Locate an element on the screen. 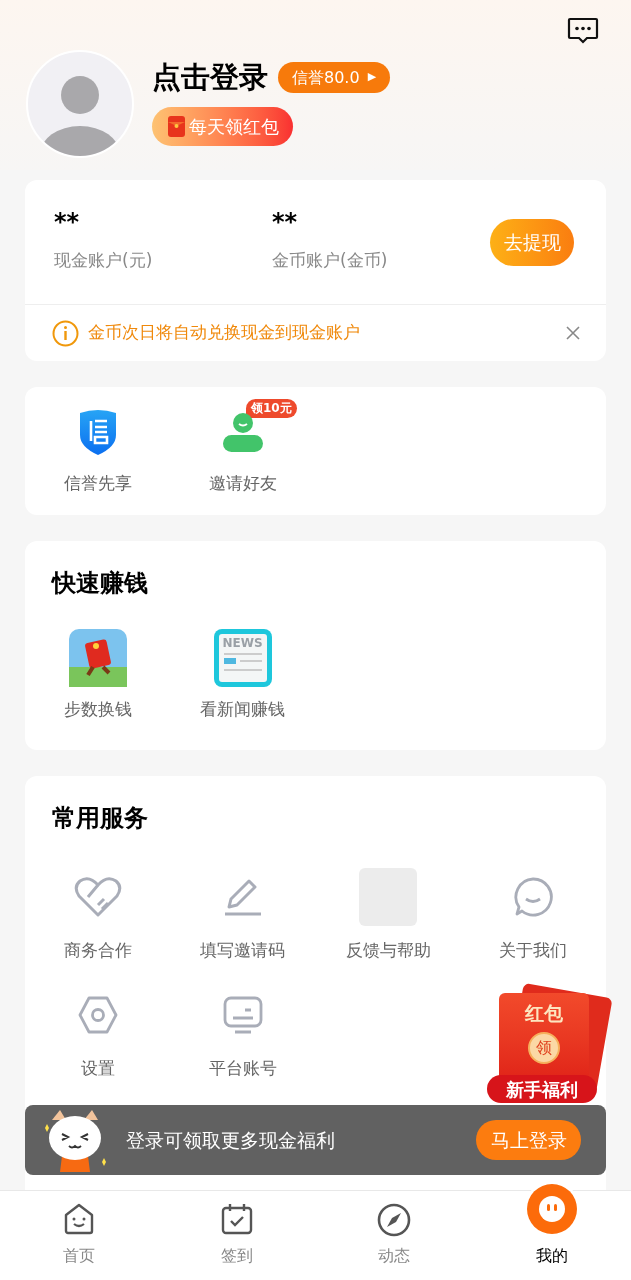  nav-tab: 签到 is located at coordinates (236, 1235).